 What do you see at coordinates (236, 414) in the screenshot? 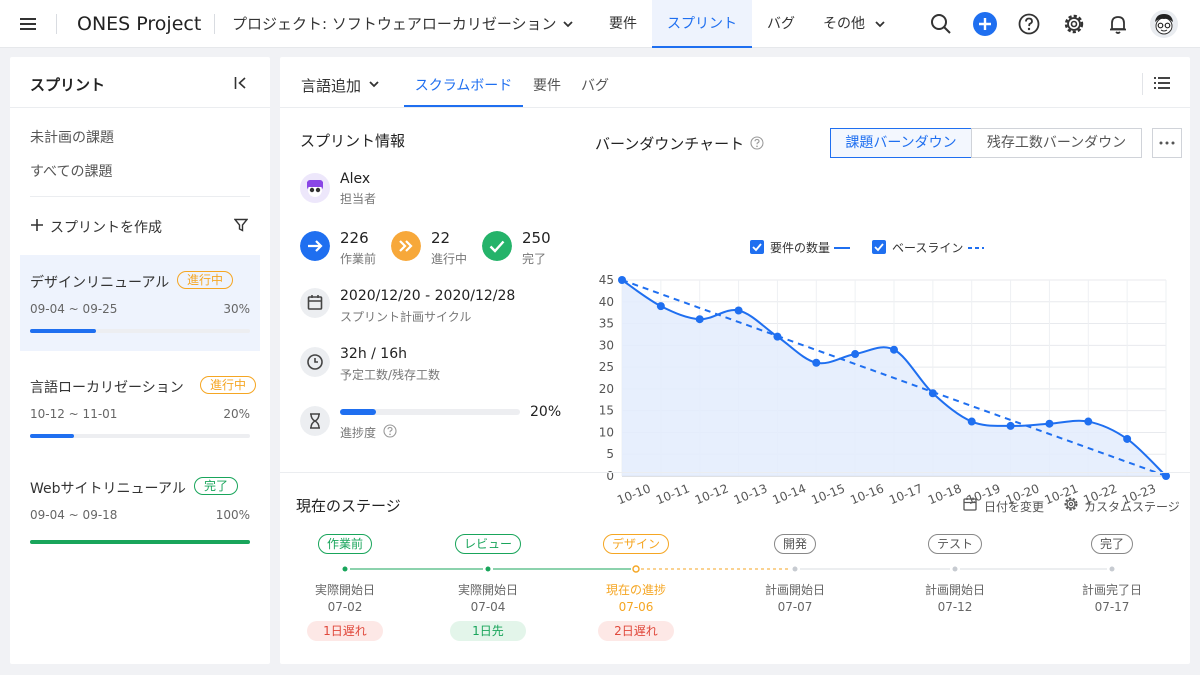
I see `sprint-percent: 20%` at bounding box center [236, 414].